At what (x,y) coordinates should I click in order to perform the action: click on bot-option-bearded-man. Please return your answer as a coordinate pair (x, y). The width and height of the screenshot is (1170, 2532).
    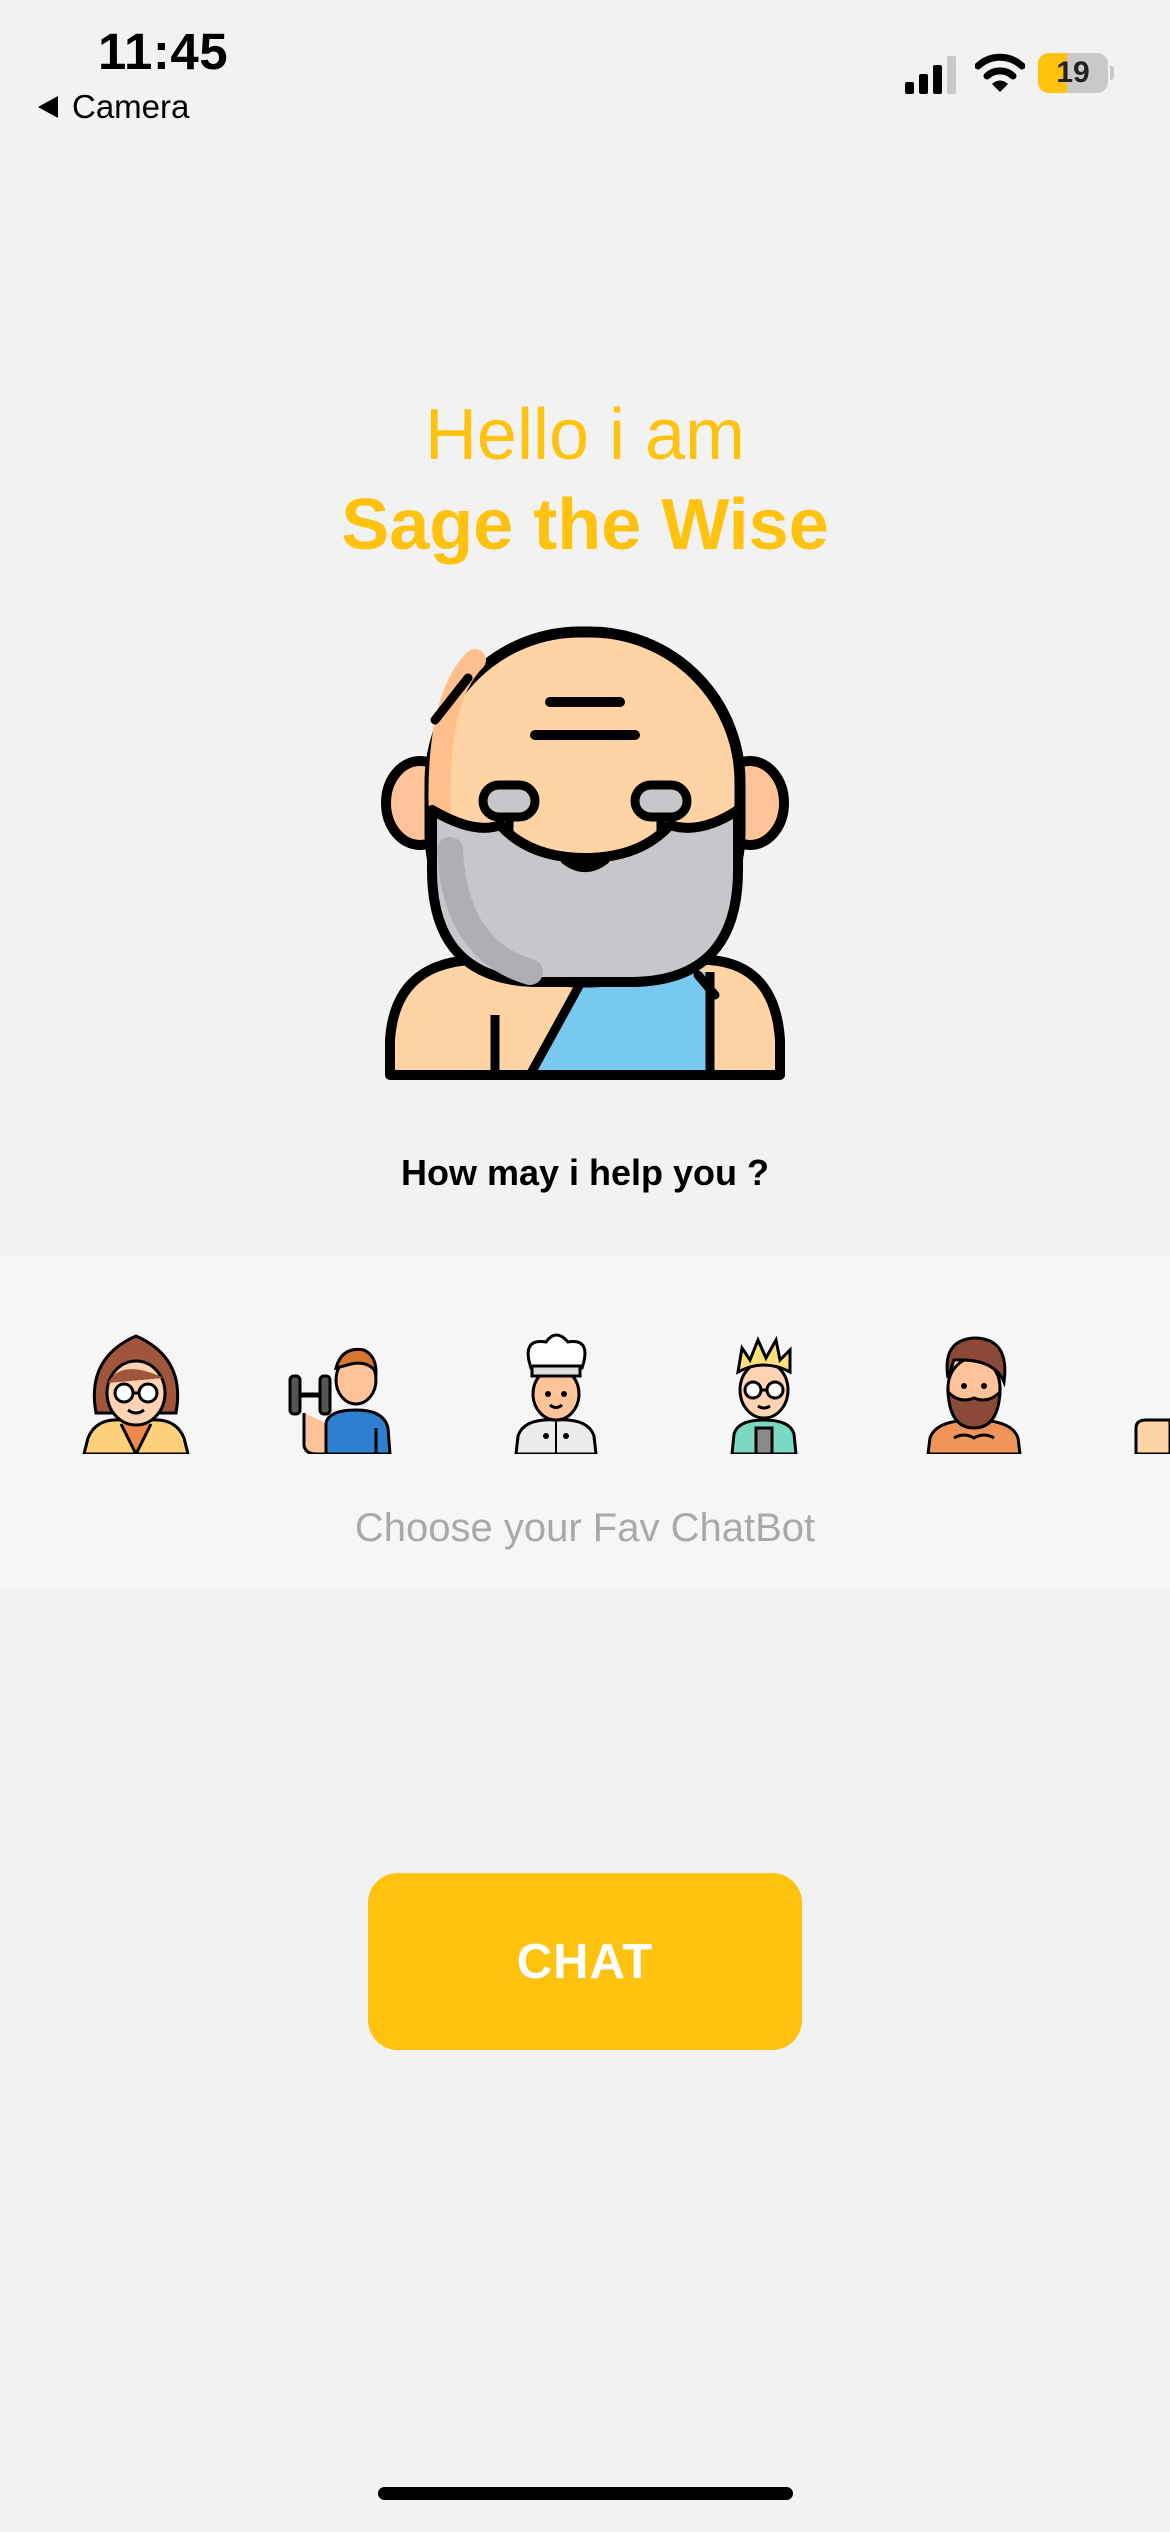
    Looking at the image, I should click on (974, 1391).